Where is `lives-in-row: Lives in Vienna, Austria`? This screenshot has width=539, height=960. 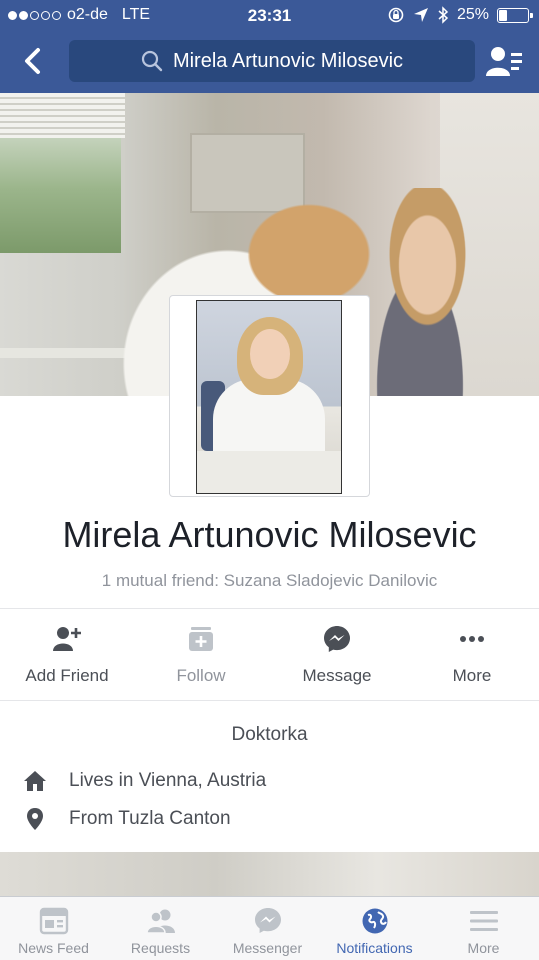
lives-in-row: Lives in Vienna, Austria is located at coordinates (144, 781).